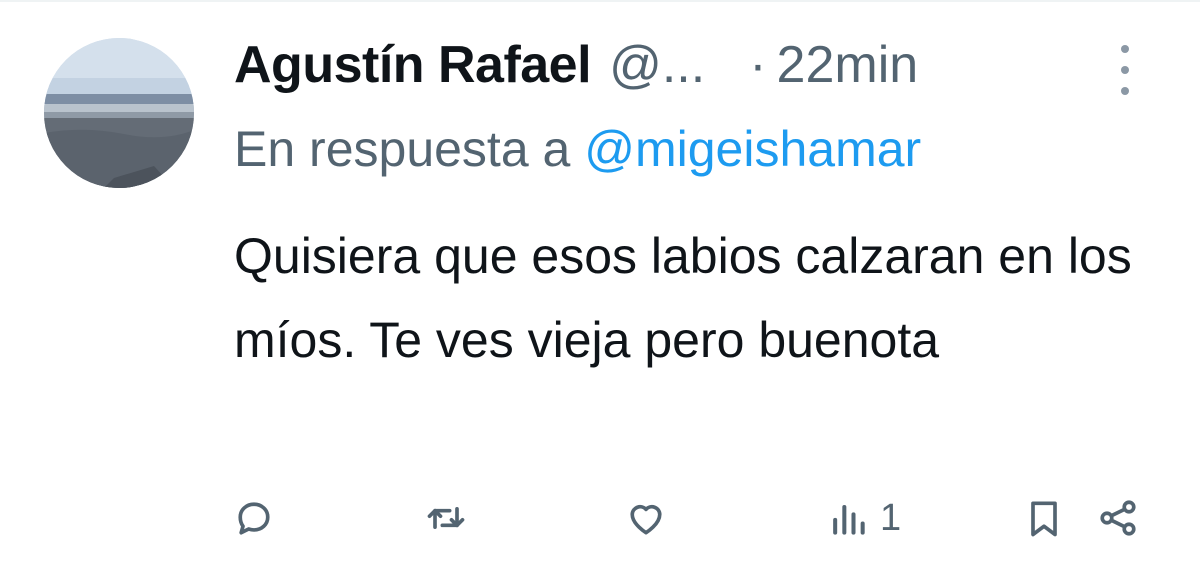 The image size is (1200, 561). I want to click on like-button, so click(646, 518).